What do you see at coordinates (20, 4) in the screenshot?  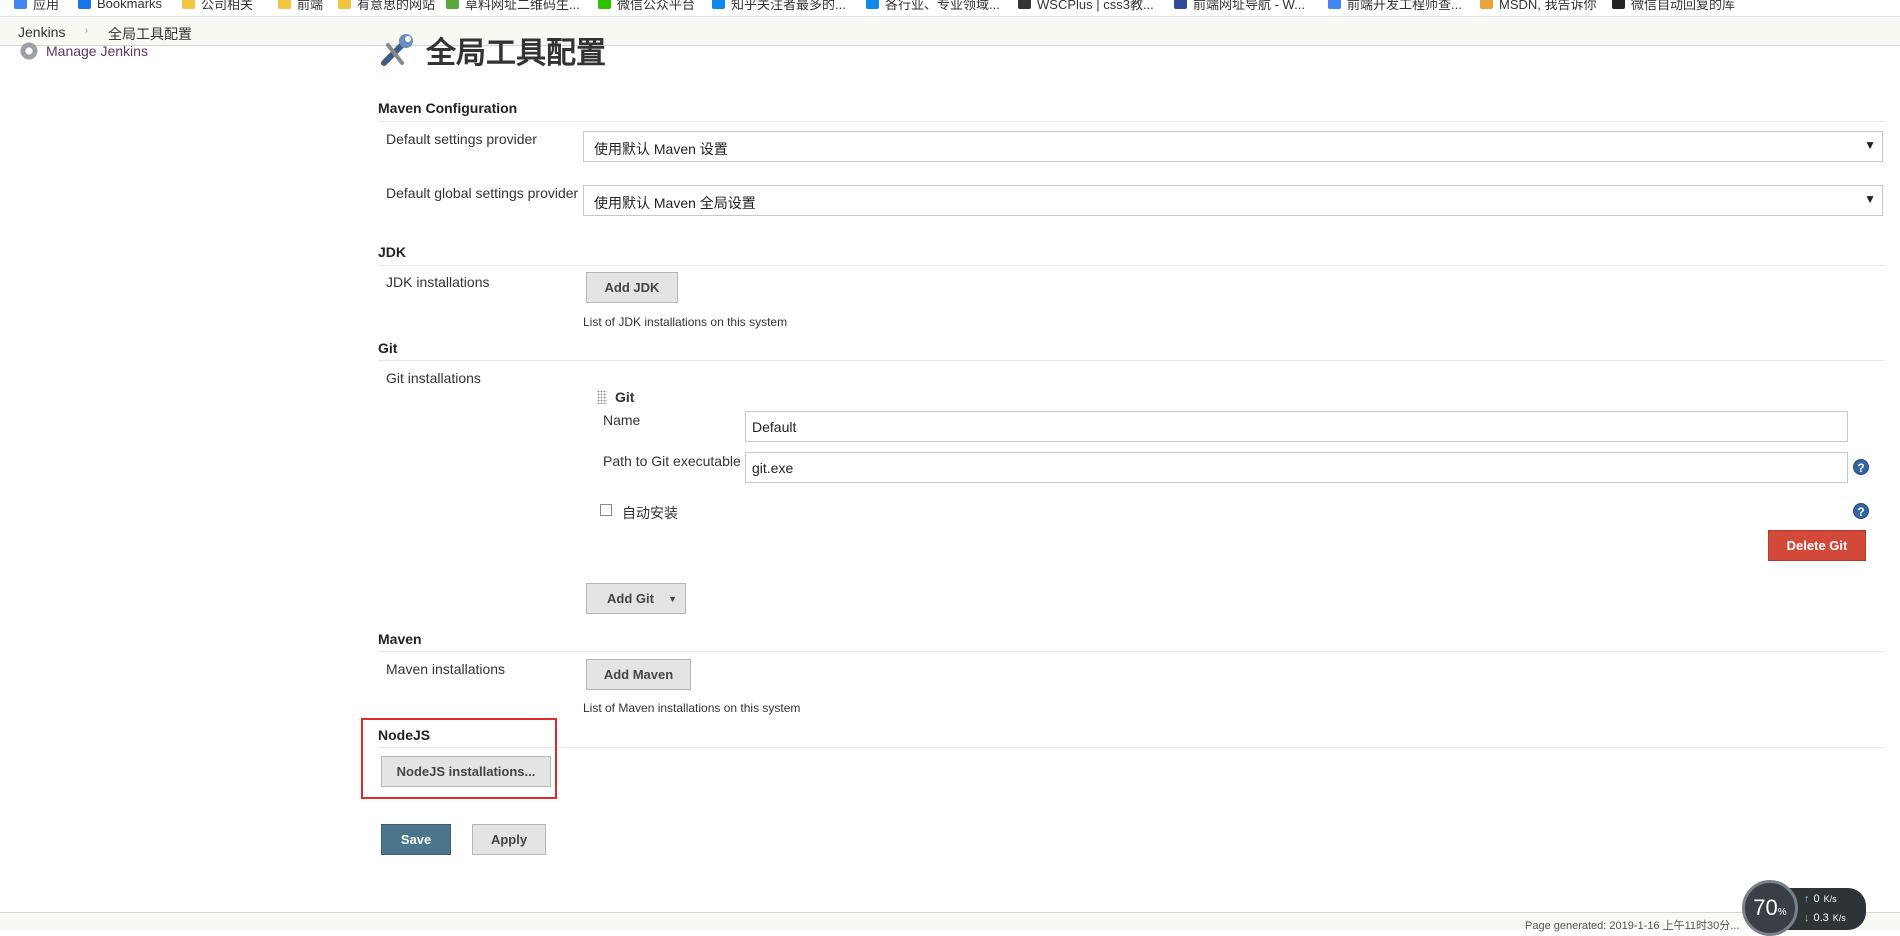 I see `apps-grid-icon` at bounding box center [20, 4].